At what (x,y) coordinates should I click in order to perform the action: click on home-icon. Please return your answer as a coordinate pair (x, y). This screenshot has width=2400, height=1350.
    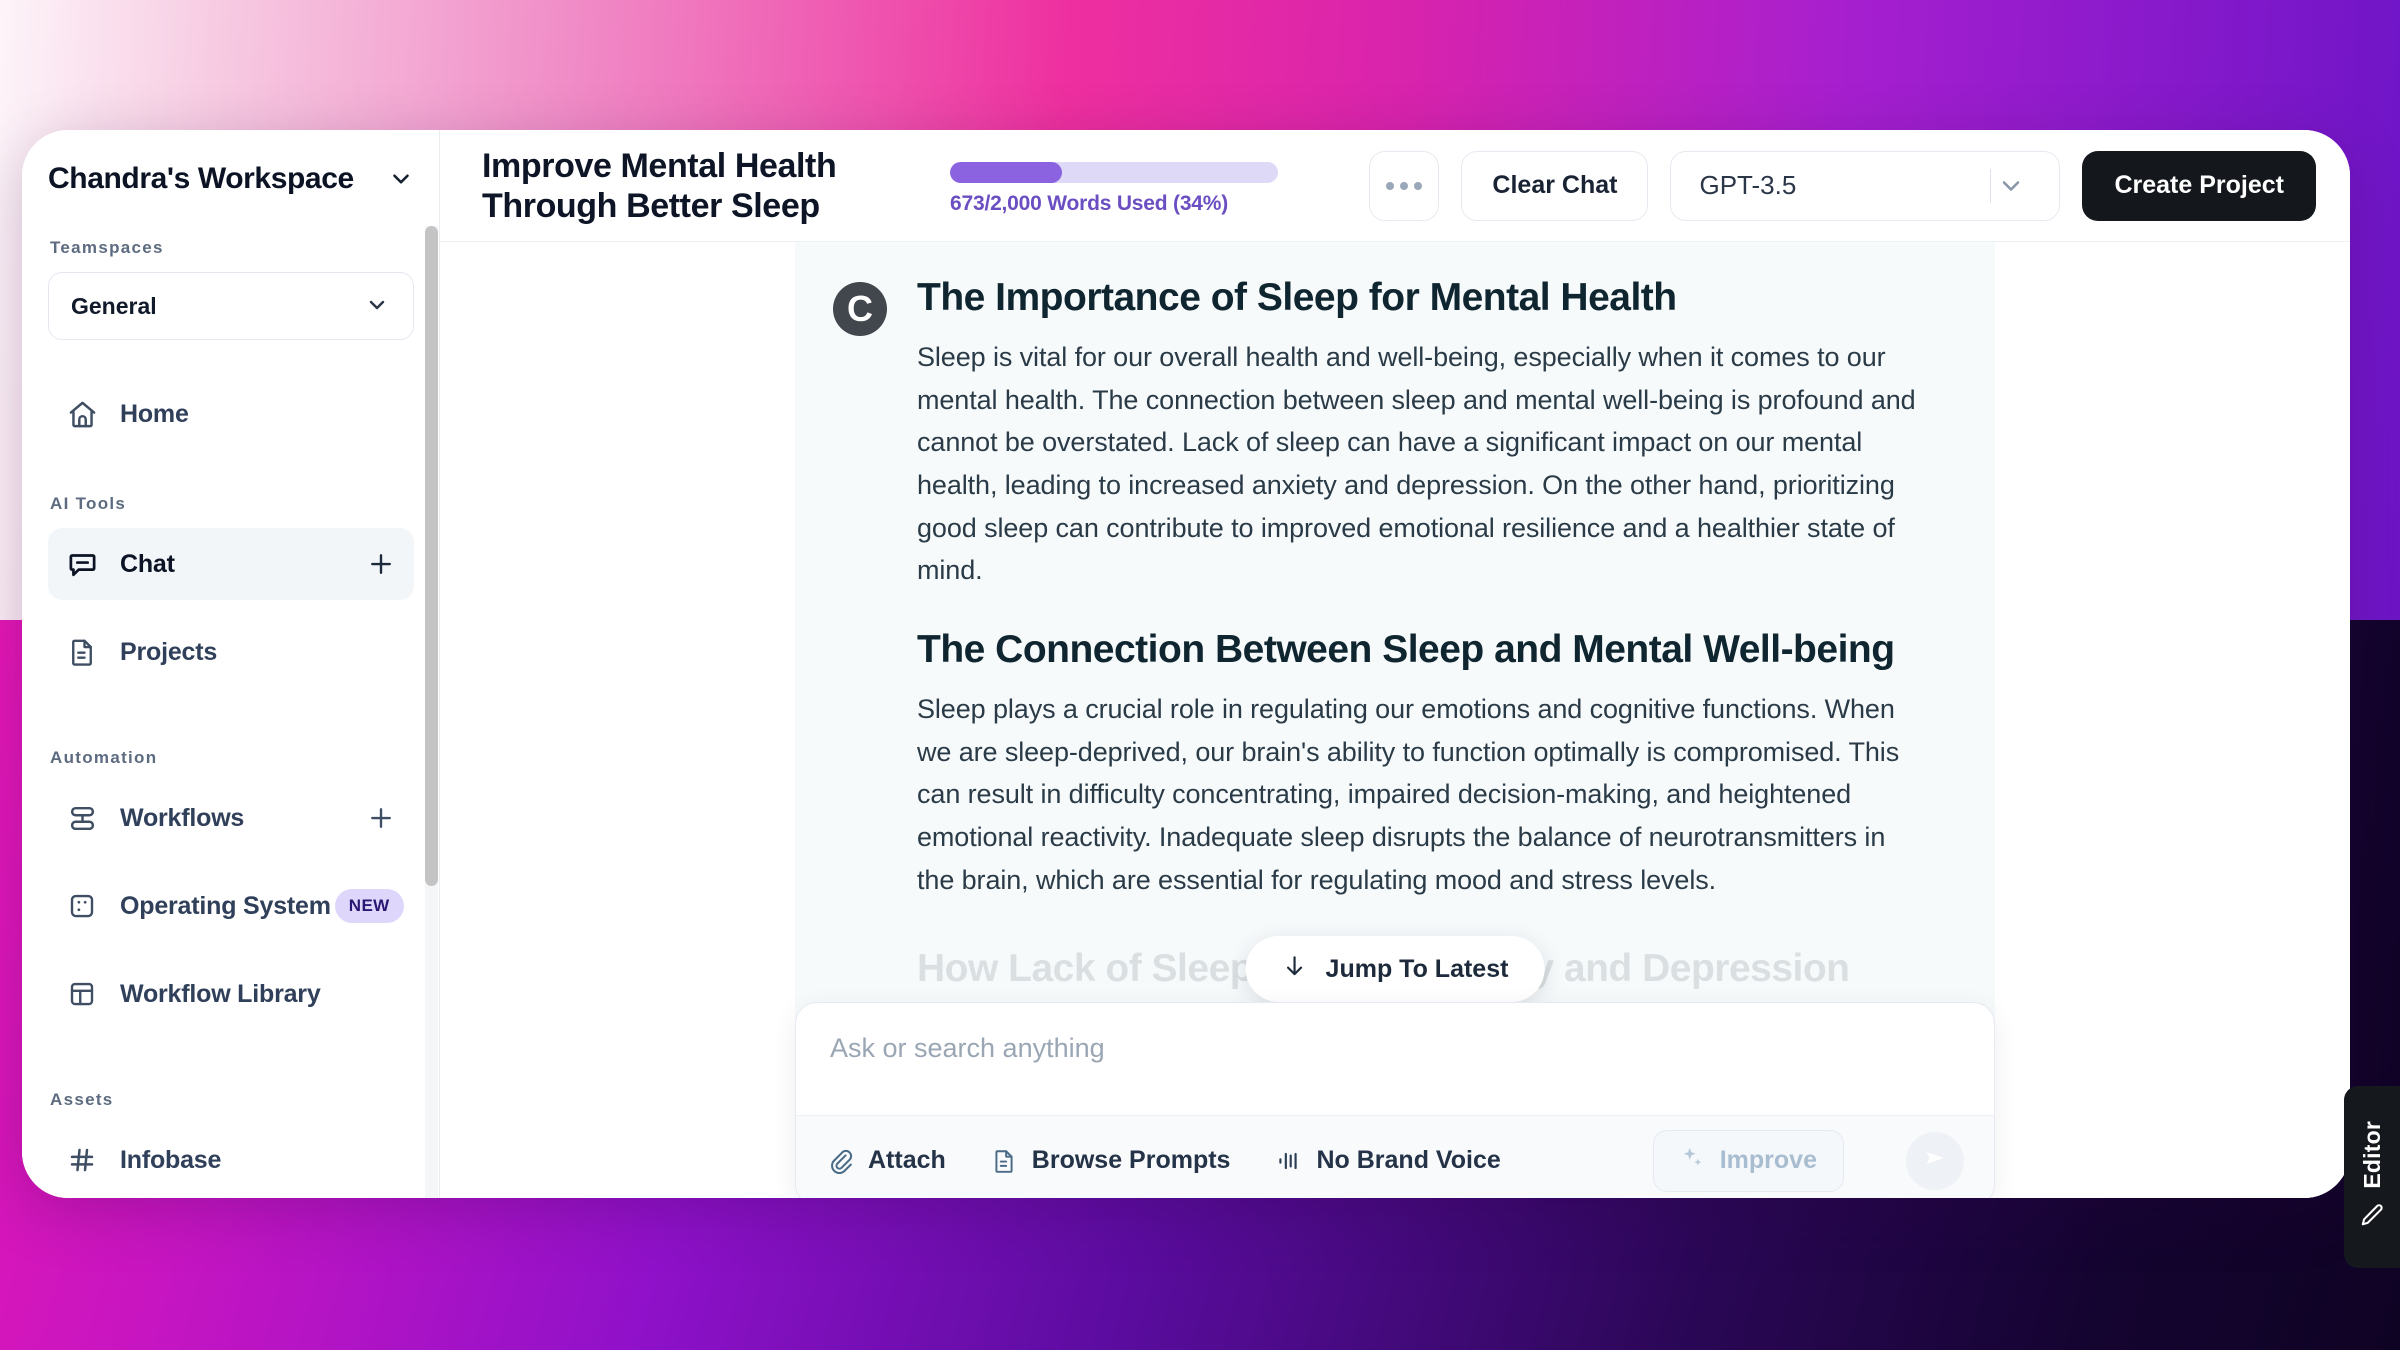
    Looking at the image, I should click on (82, 414).